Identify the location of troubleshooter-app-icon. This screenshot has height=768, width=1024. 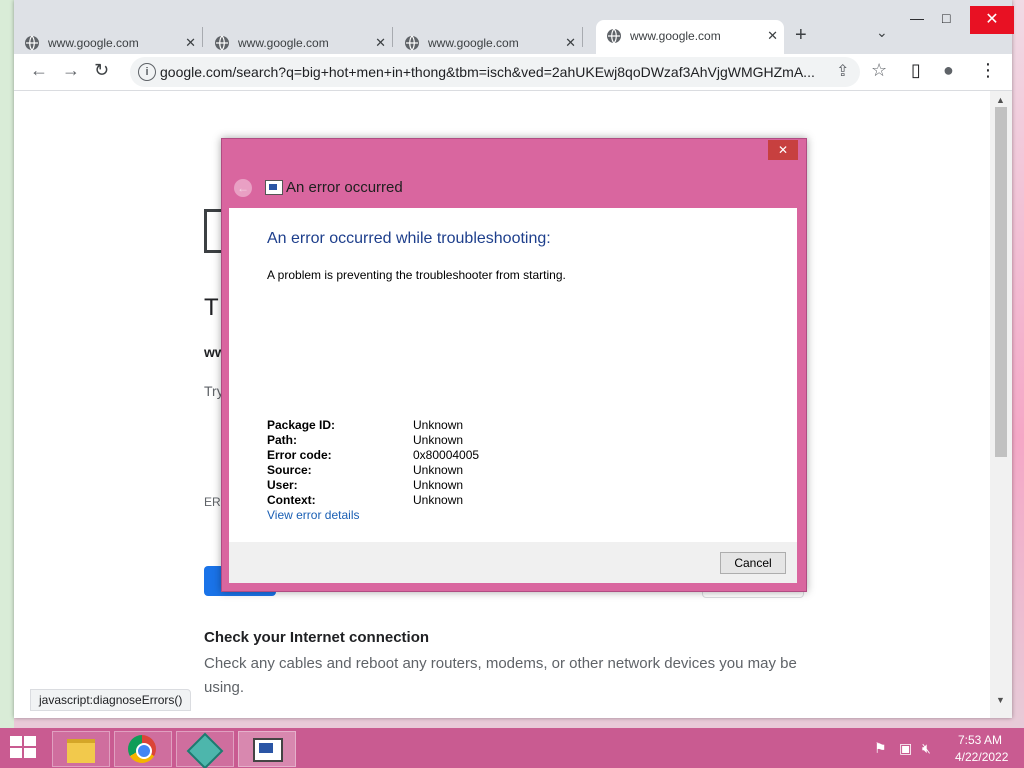
(274, 187).